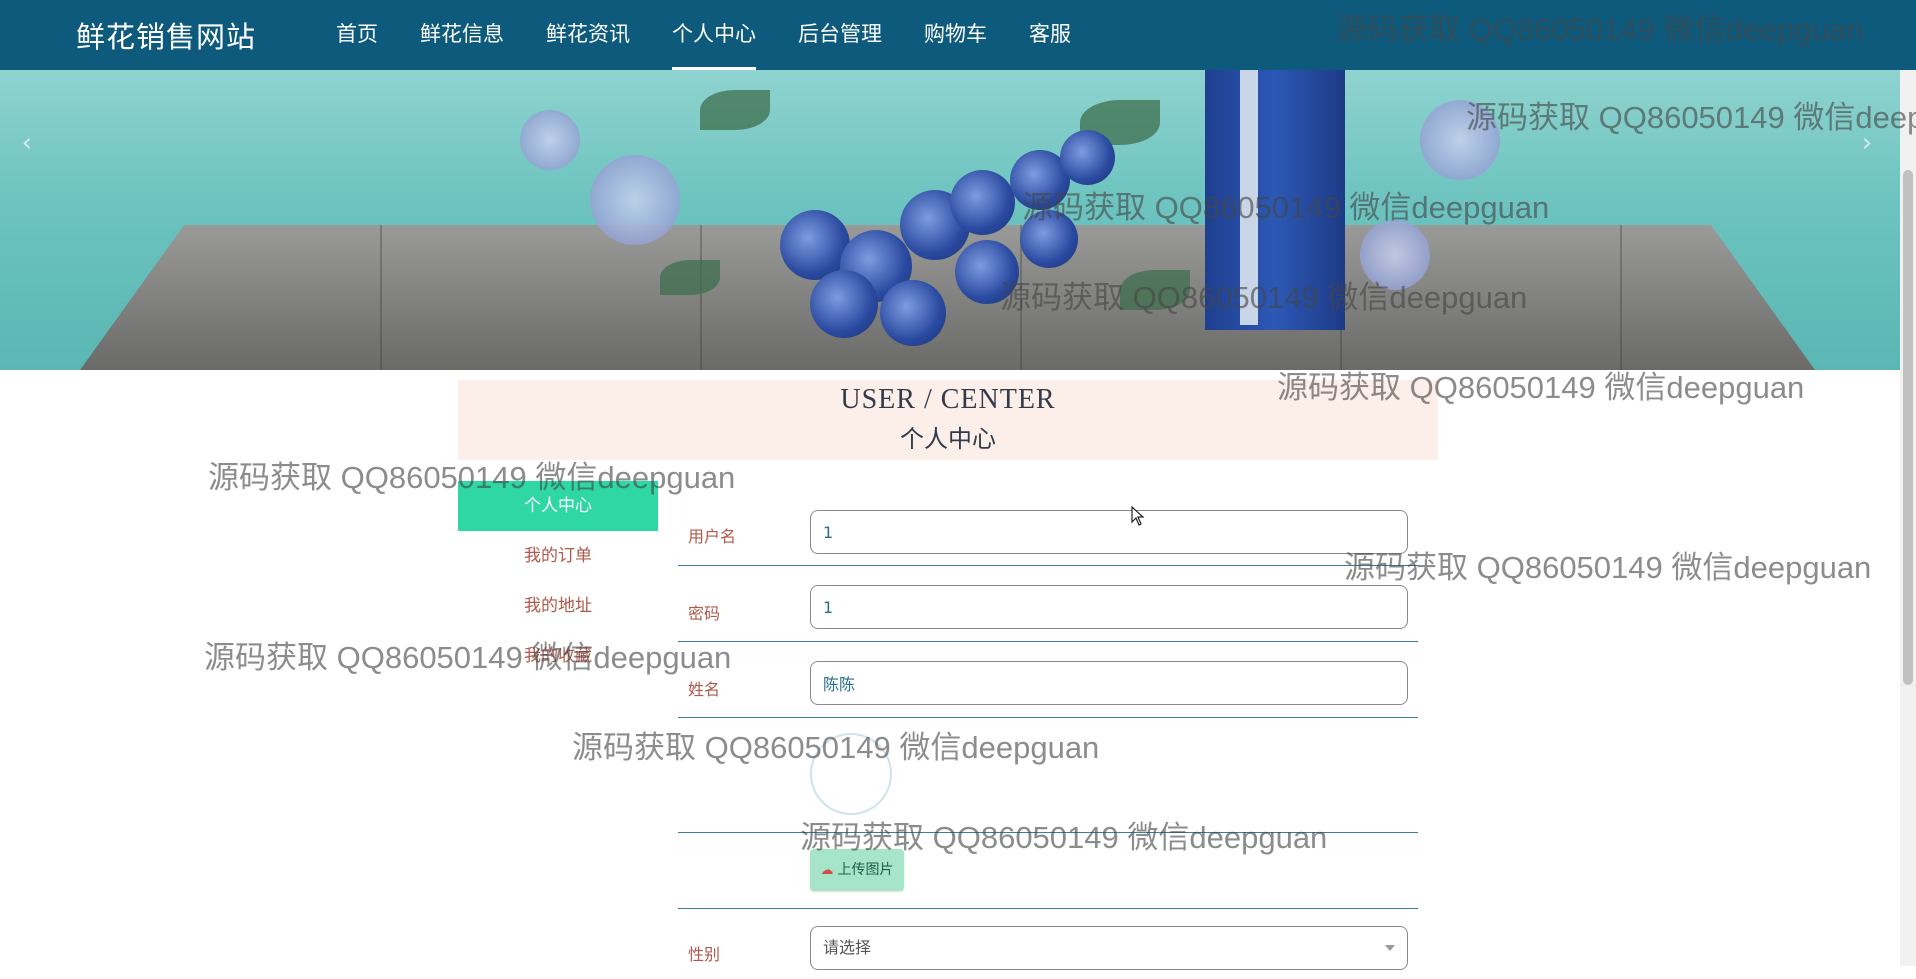 This screenshot has height=979, width=1916. What do you see at coordinates (1275, 200) in the screenshot?
I see `banner-gift-box` at bounding box center [1275, 200].